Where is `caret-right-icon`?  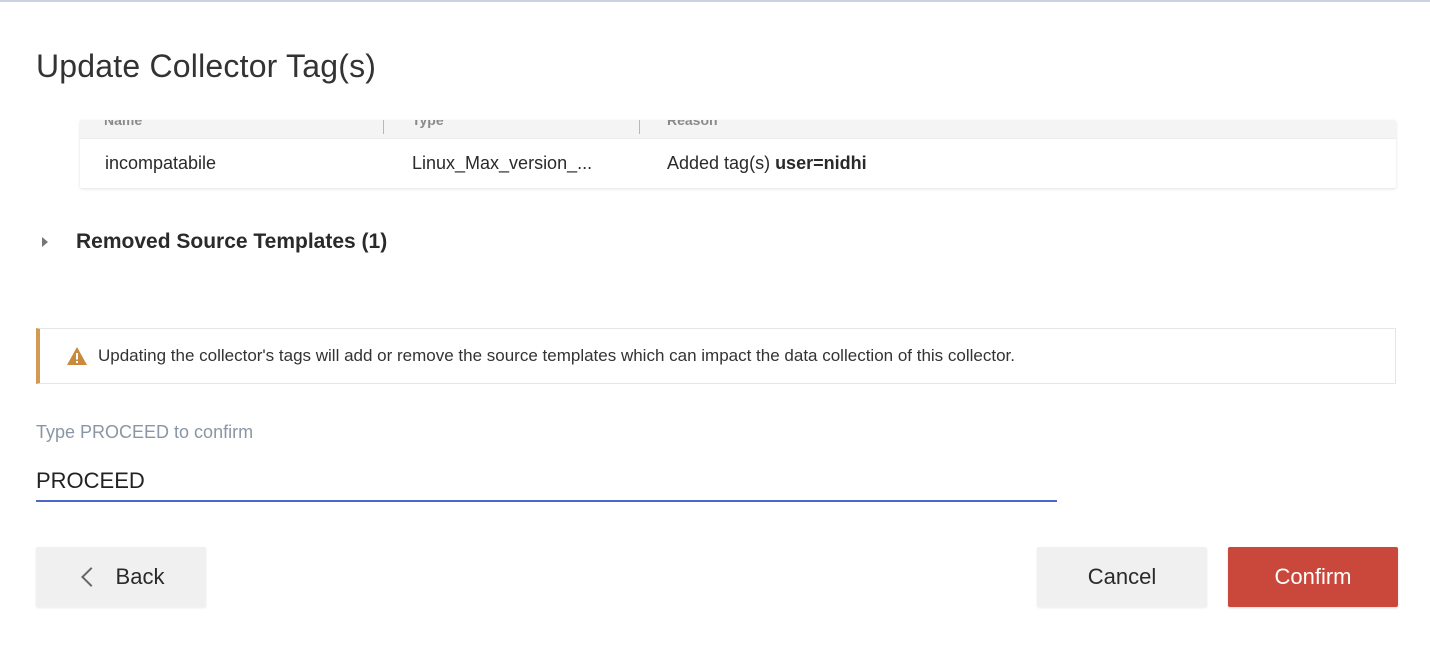
caret-right-icon is located at coordinates (45, 242).